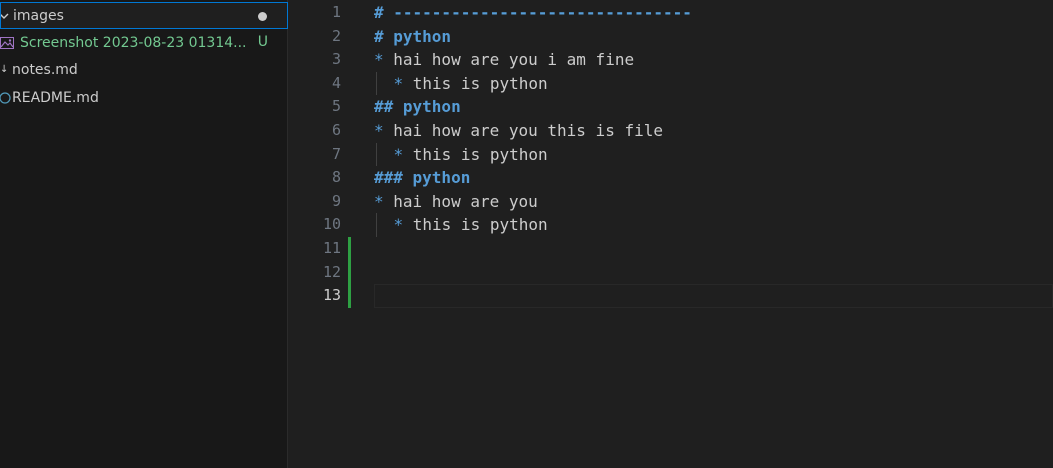 The height and width of the screenshot is (468, 1053). I want to click on line-text: ### python, so click(422, 178).